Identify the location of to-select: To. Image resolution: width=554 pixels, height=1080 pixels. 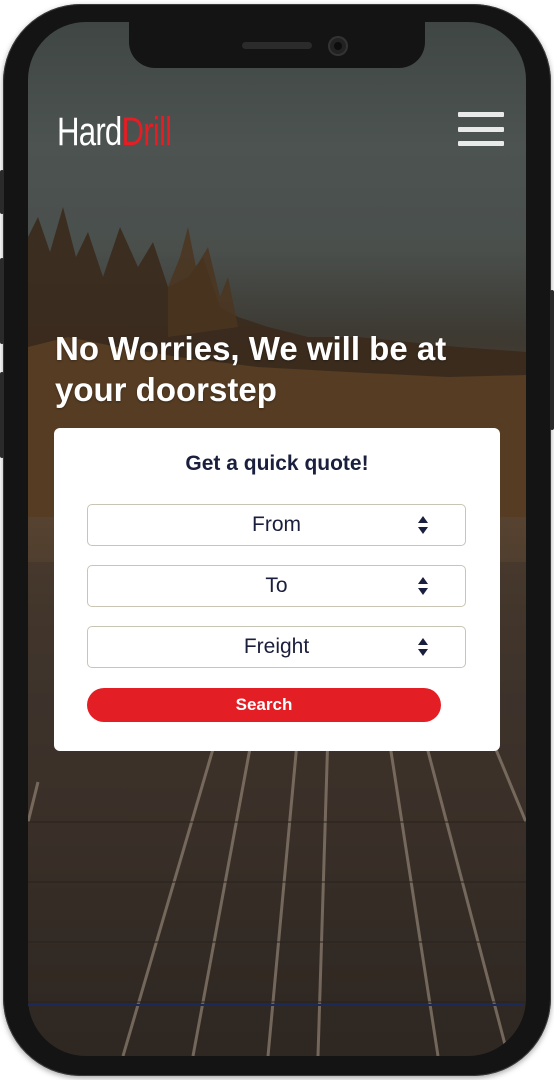
(276, 586).